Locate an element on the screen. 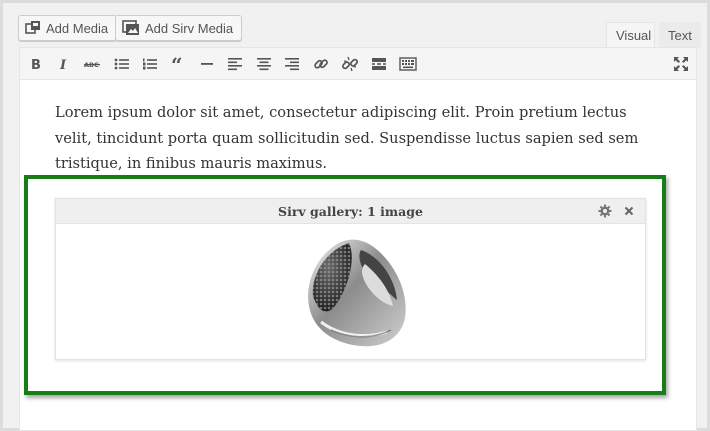  tab-visual: Visual is located at coordinates (630, 35).